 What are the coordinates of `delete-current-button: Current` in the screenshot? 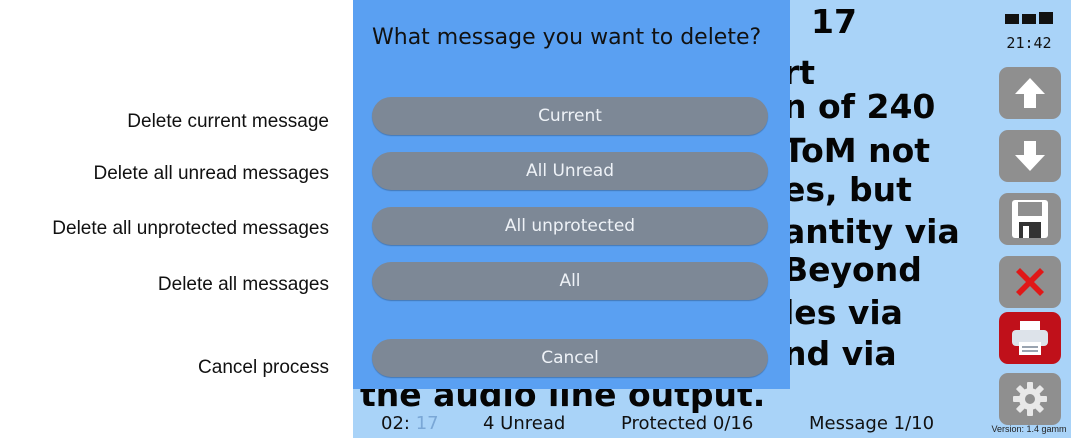 It's located at (570, 116).